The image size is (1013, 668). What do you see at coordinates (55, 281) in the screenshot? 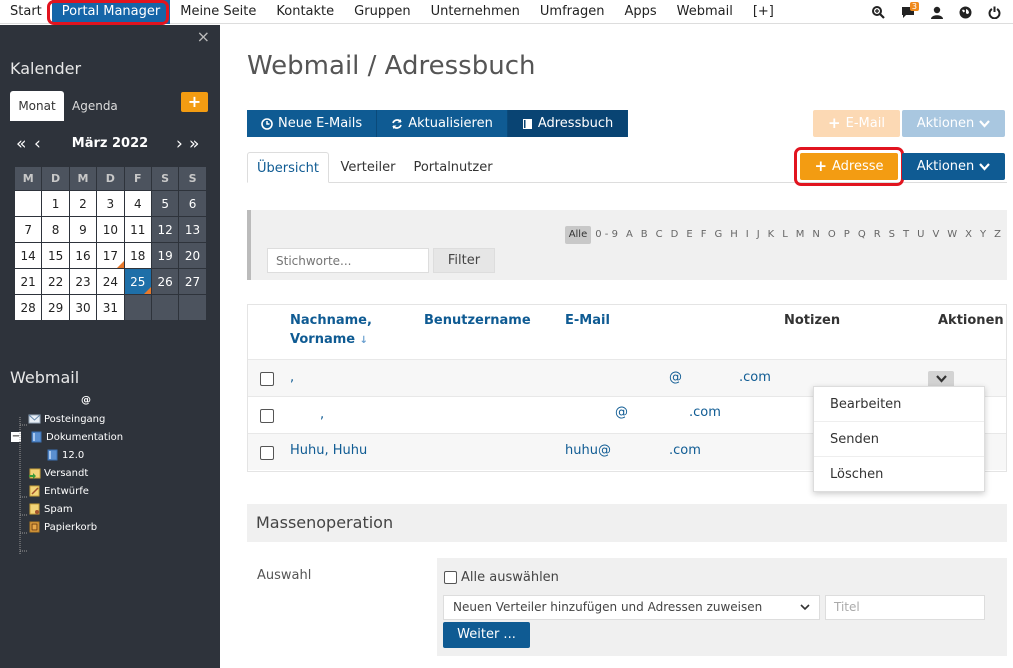
I see `calendar-day: 22` at bounding box center [55, 281].